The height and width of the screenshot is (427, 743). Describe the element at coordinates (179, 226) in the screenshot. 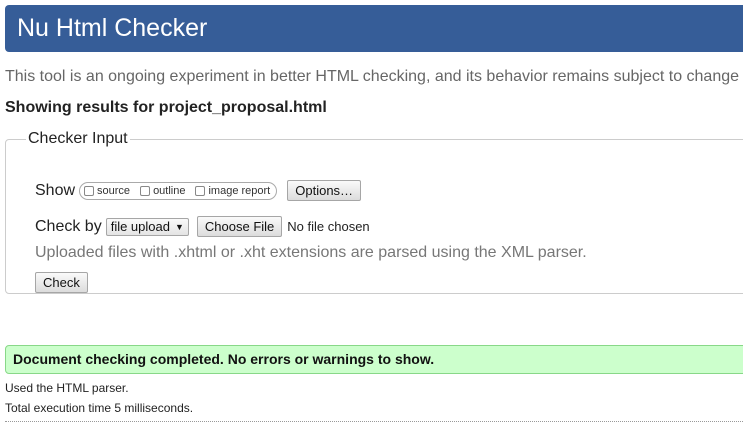

I see `dropdown-arrow-icon: ▼` at that location.